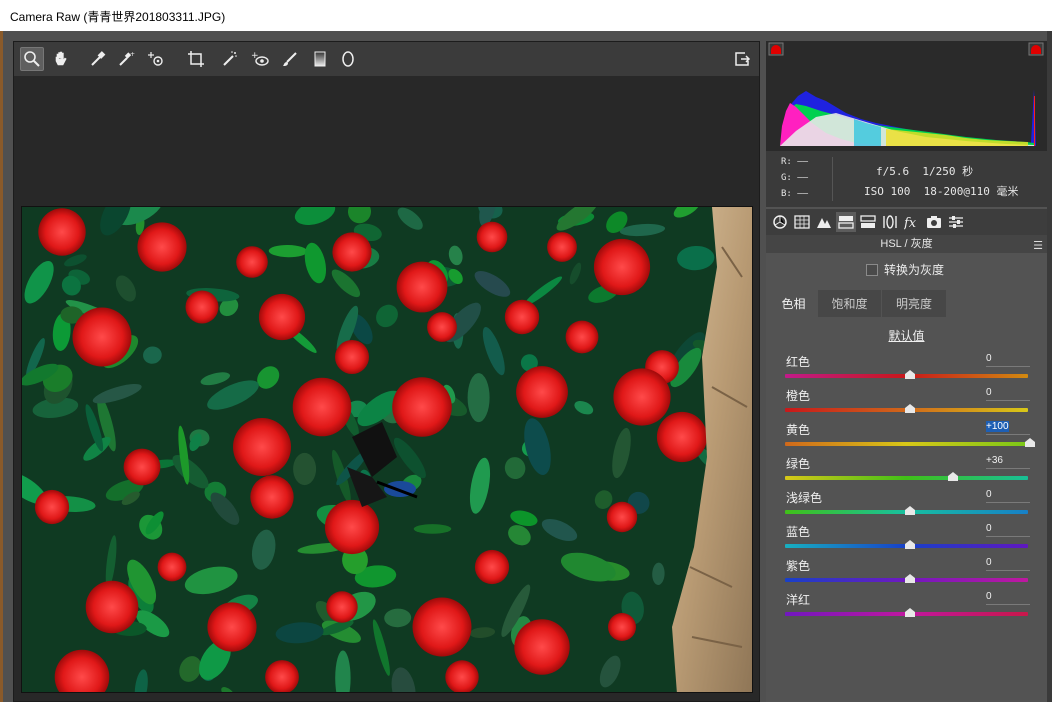  Describe the element at coordinates (742, 59) in the screenshot. I see `export-icon` at that location.